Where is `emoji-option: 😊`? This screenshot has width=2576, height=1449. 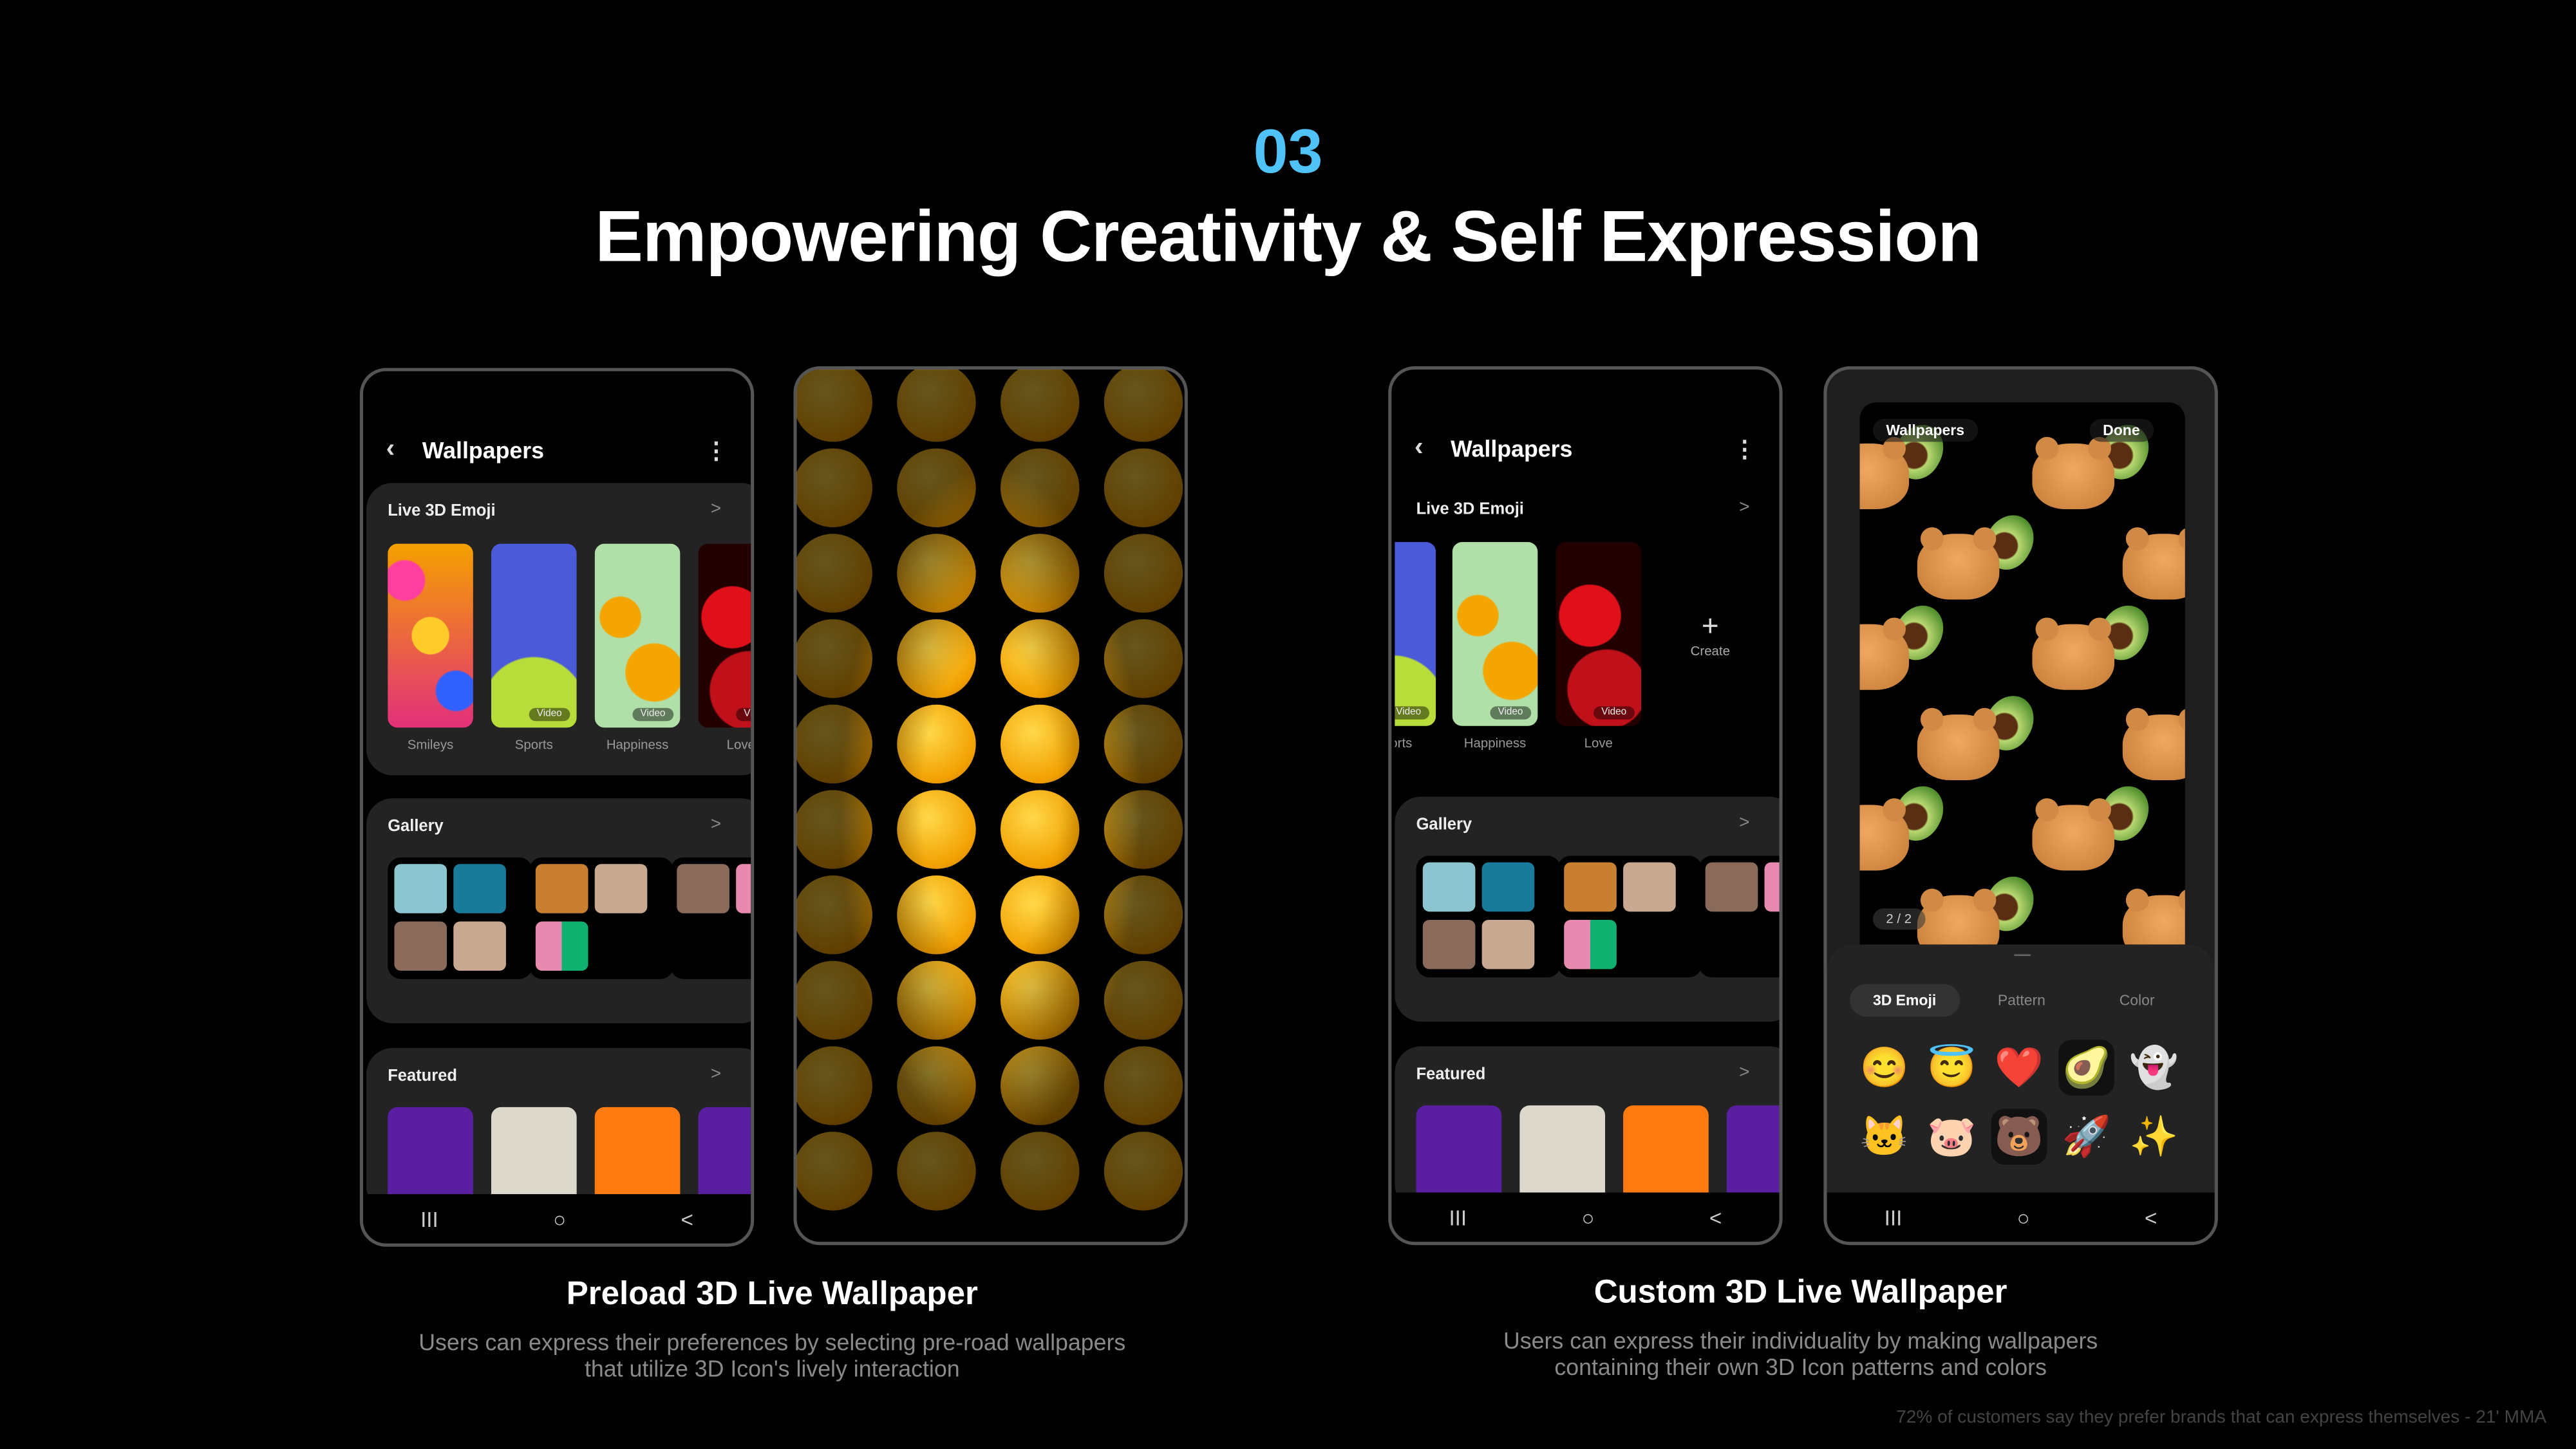
emoji-option: 😊 is located at coordinates (1884, 1068).